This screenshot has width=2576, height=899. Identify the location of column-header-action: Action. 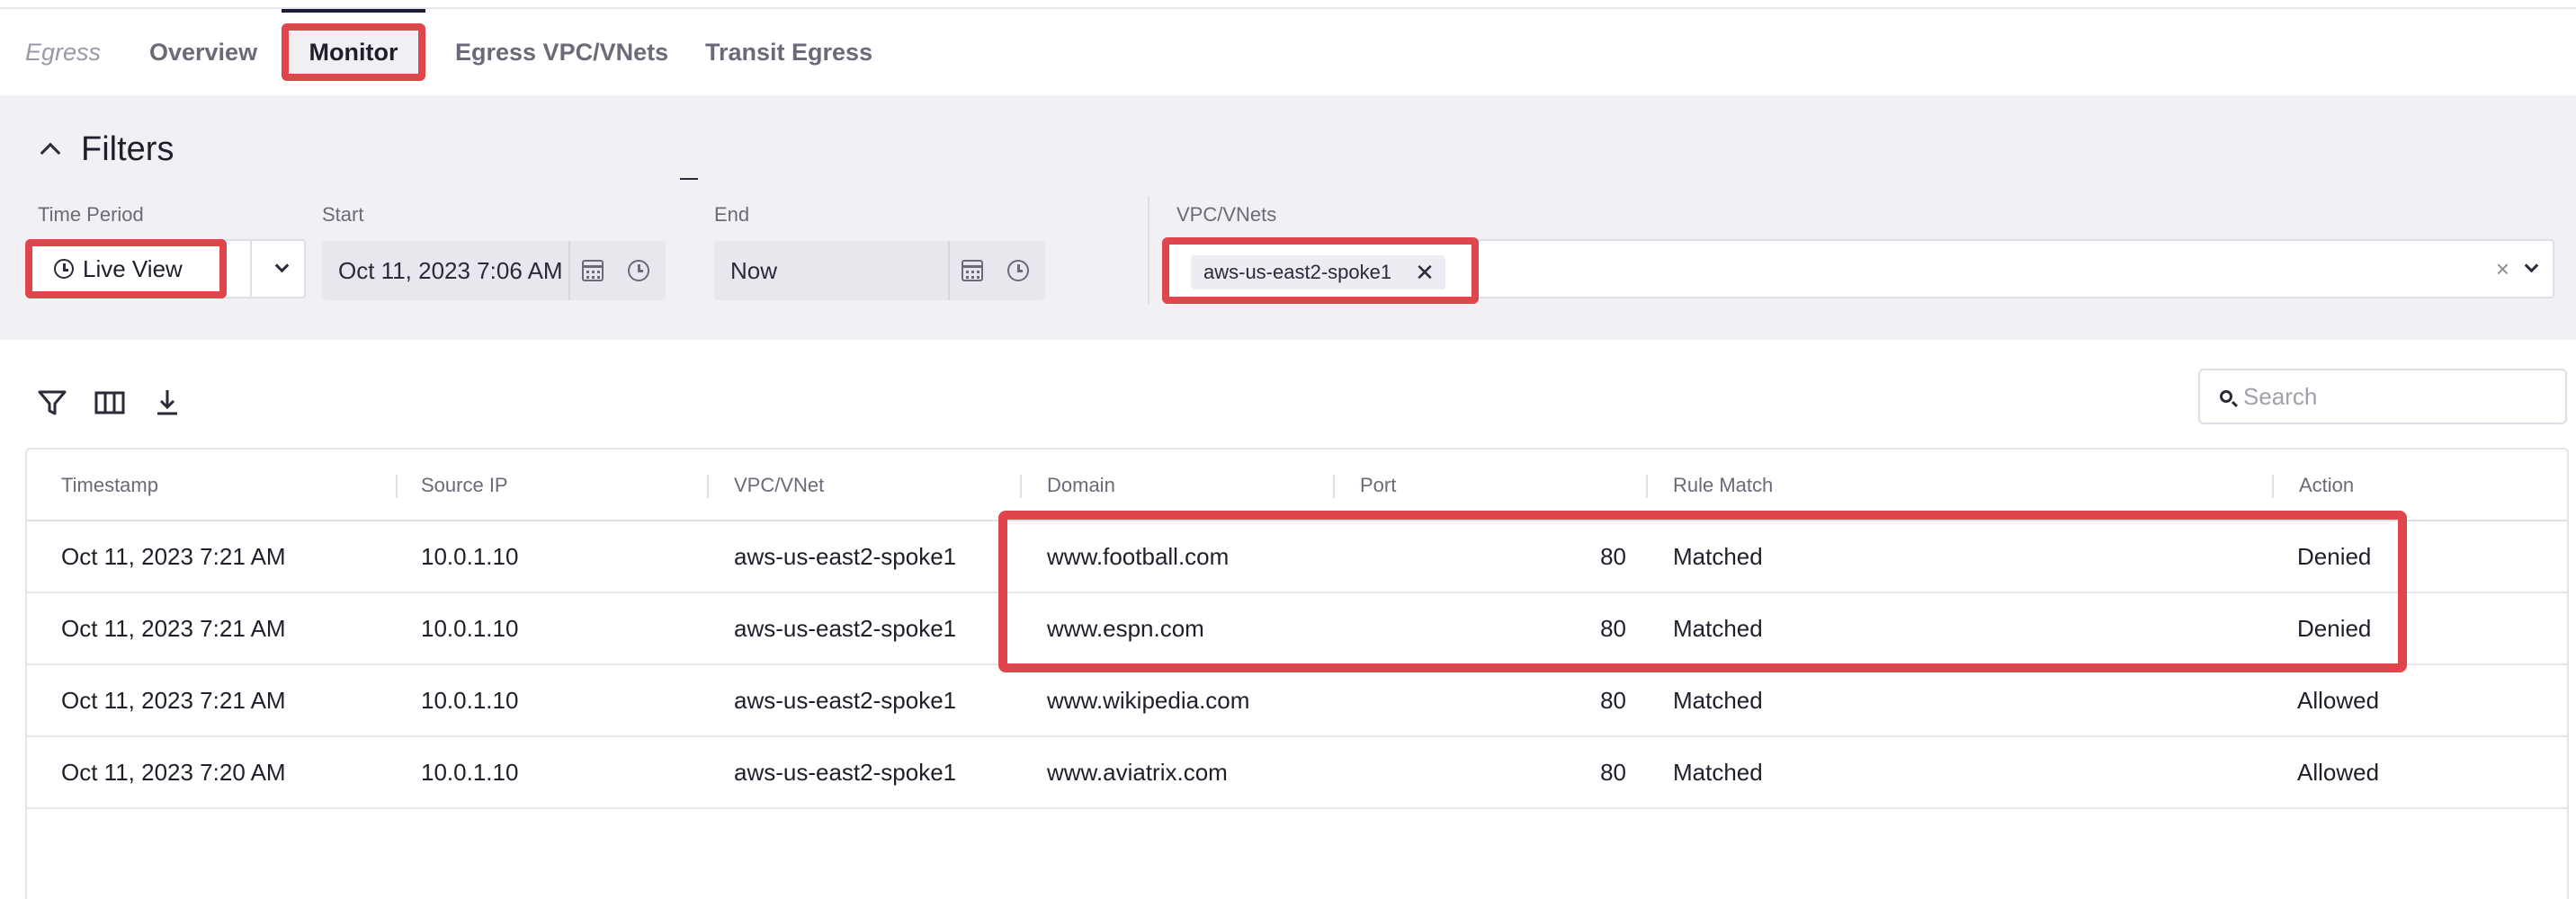
(2326, 485).